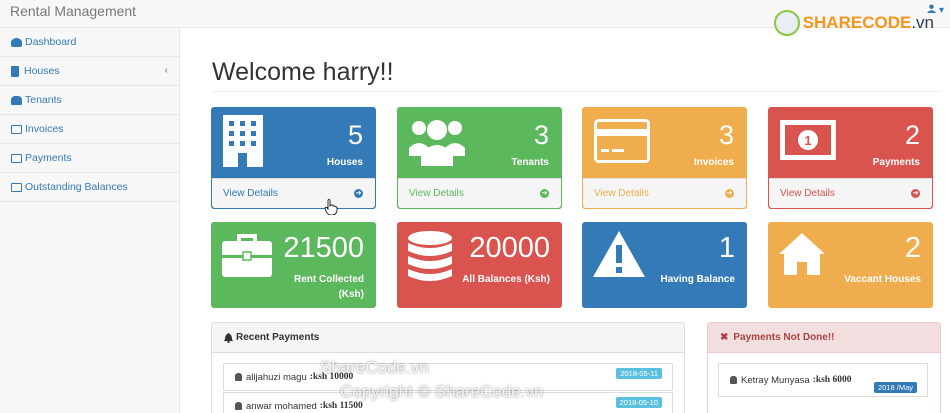 This screenshot has width=950, height=413. Describe the element at coordinates (89, 158) in the screenshot. I see `sidebar-item-payments: Payments` at that location.